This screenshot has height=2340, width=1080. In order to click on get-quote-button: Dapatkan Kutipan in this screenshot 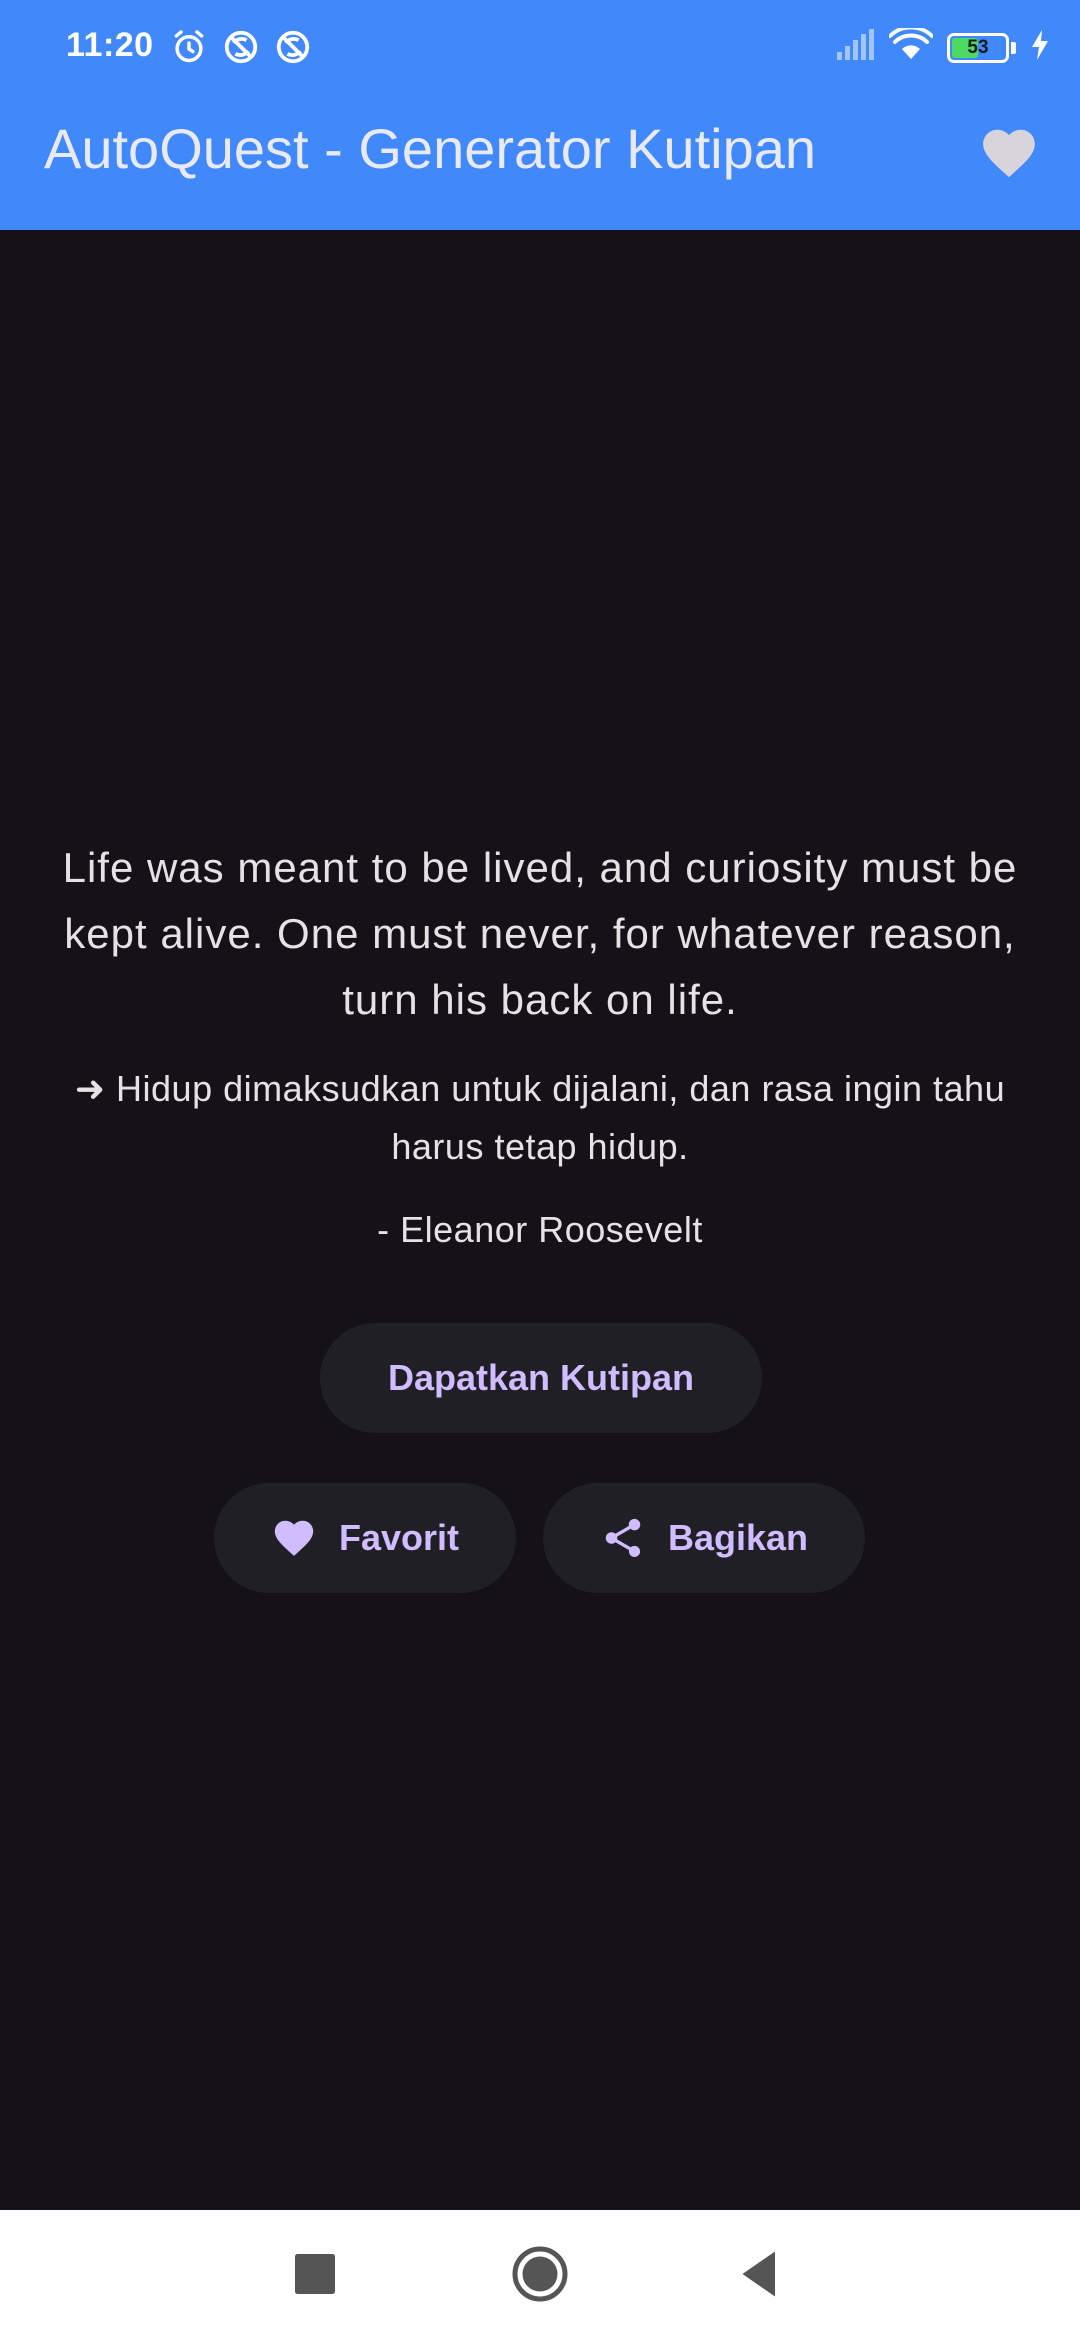, I will do `click(541, 1378)`.